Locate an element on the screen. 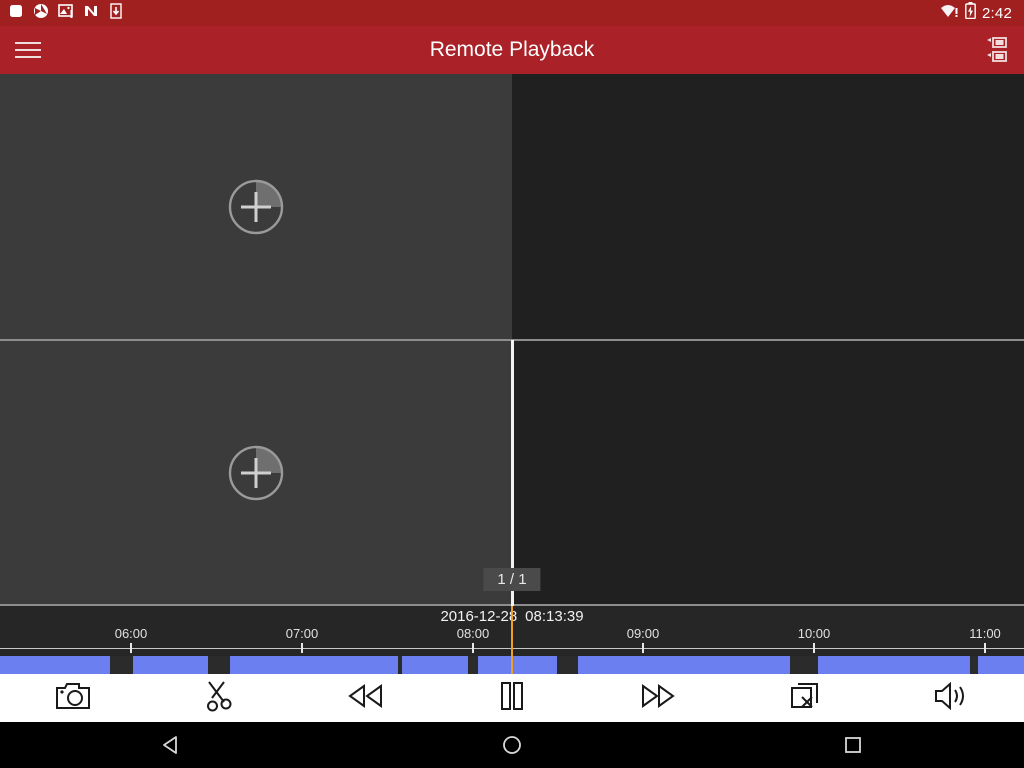 The height and width of the screenshot is (768, 1024). timeline-tick-label: 10:00 is located at coordinates (814, 633).